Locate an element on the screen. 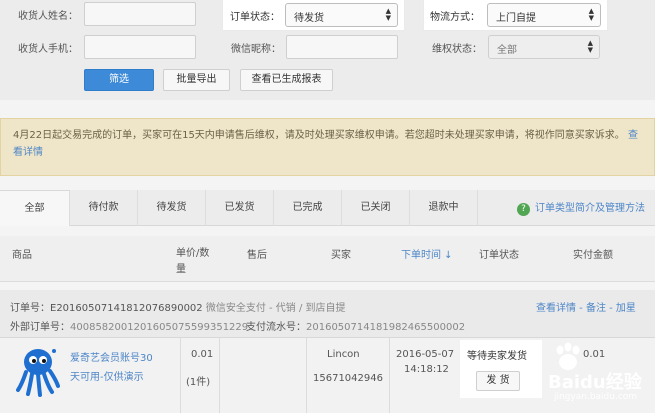 This screenshot has width=655, height=413. question-icon: ? is located at coordinates (523, 209).